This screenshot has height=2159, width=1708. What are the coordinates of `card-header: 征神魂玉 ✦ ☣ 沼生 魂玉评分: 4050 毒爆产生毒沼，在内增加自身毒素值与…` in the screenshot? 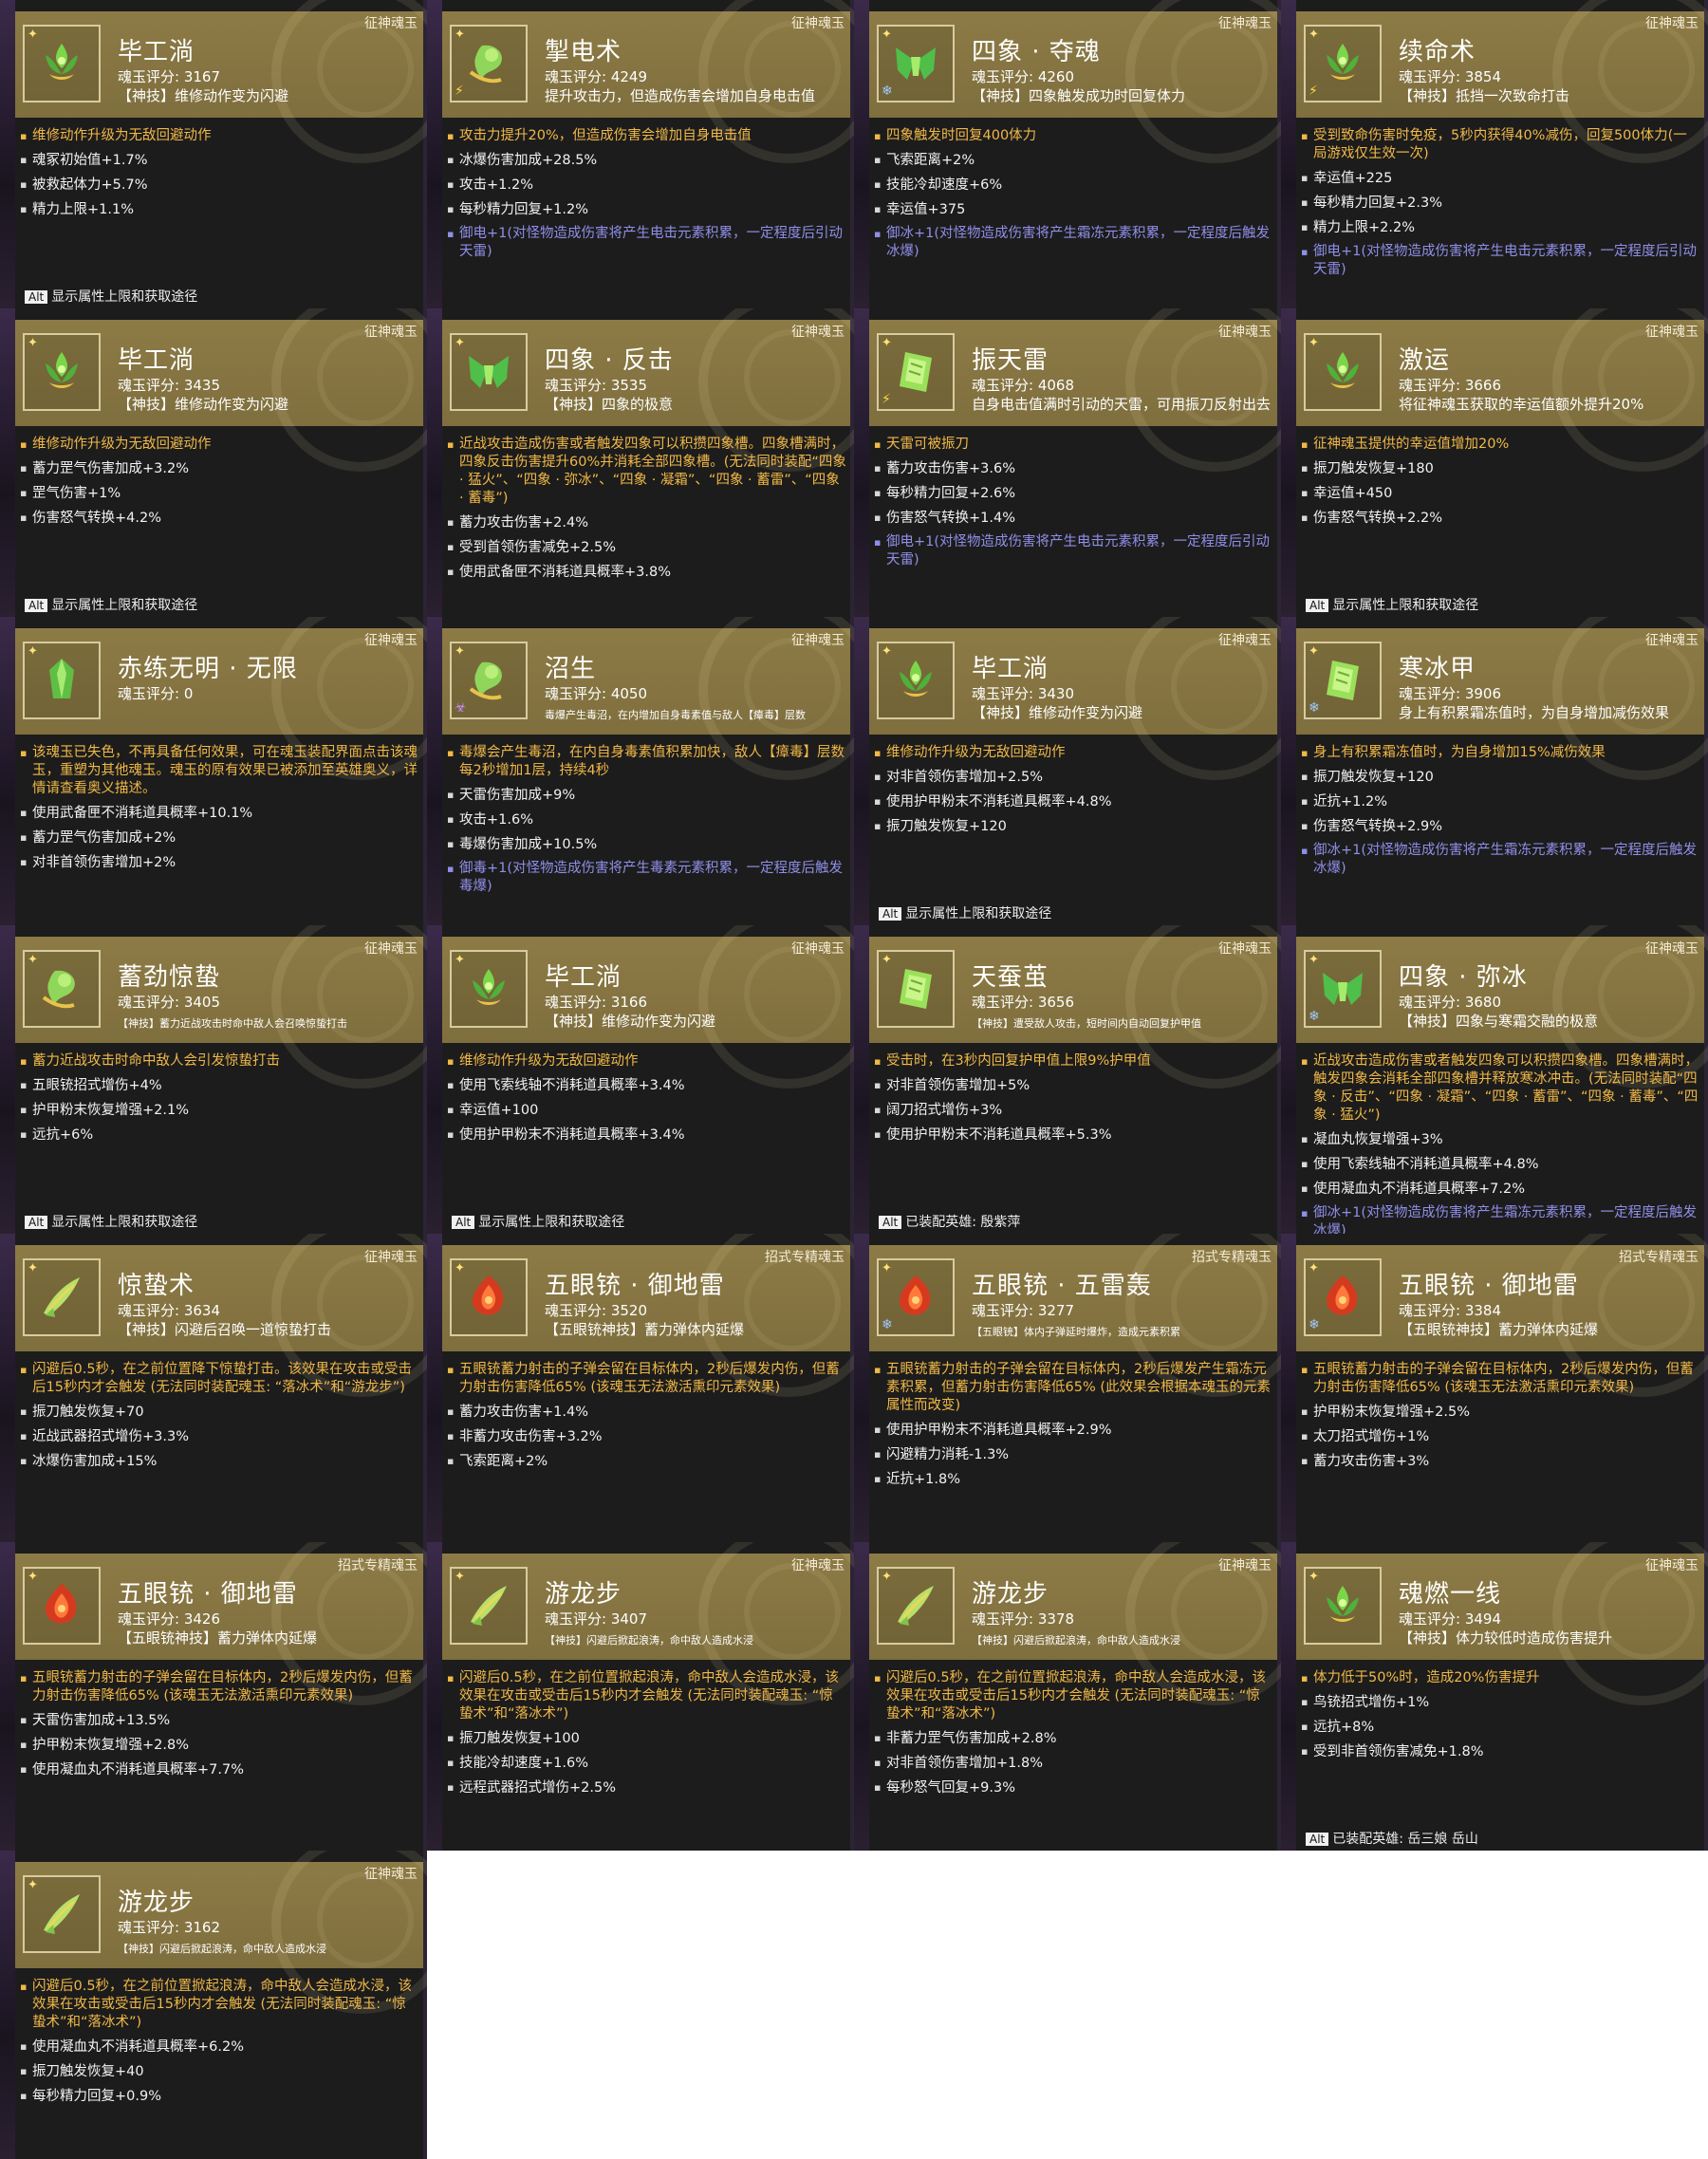 It's located at (648, 698).